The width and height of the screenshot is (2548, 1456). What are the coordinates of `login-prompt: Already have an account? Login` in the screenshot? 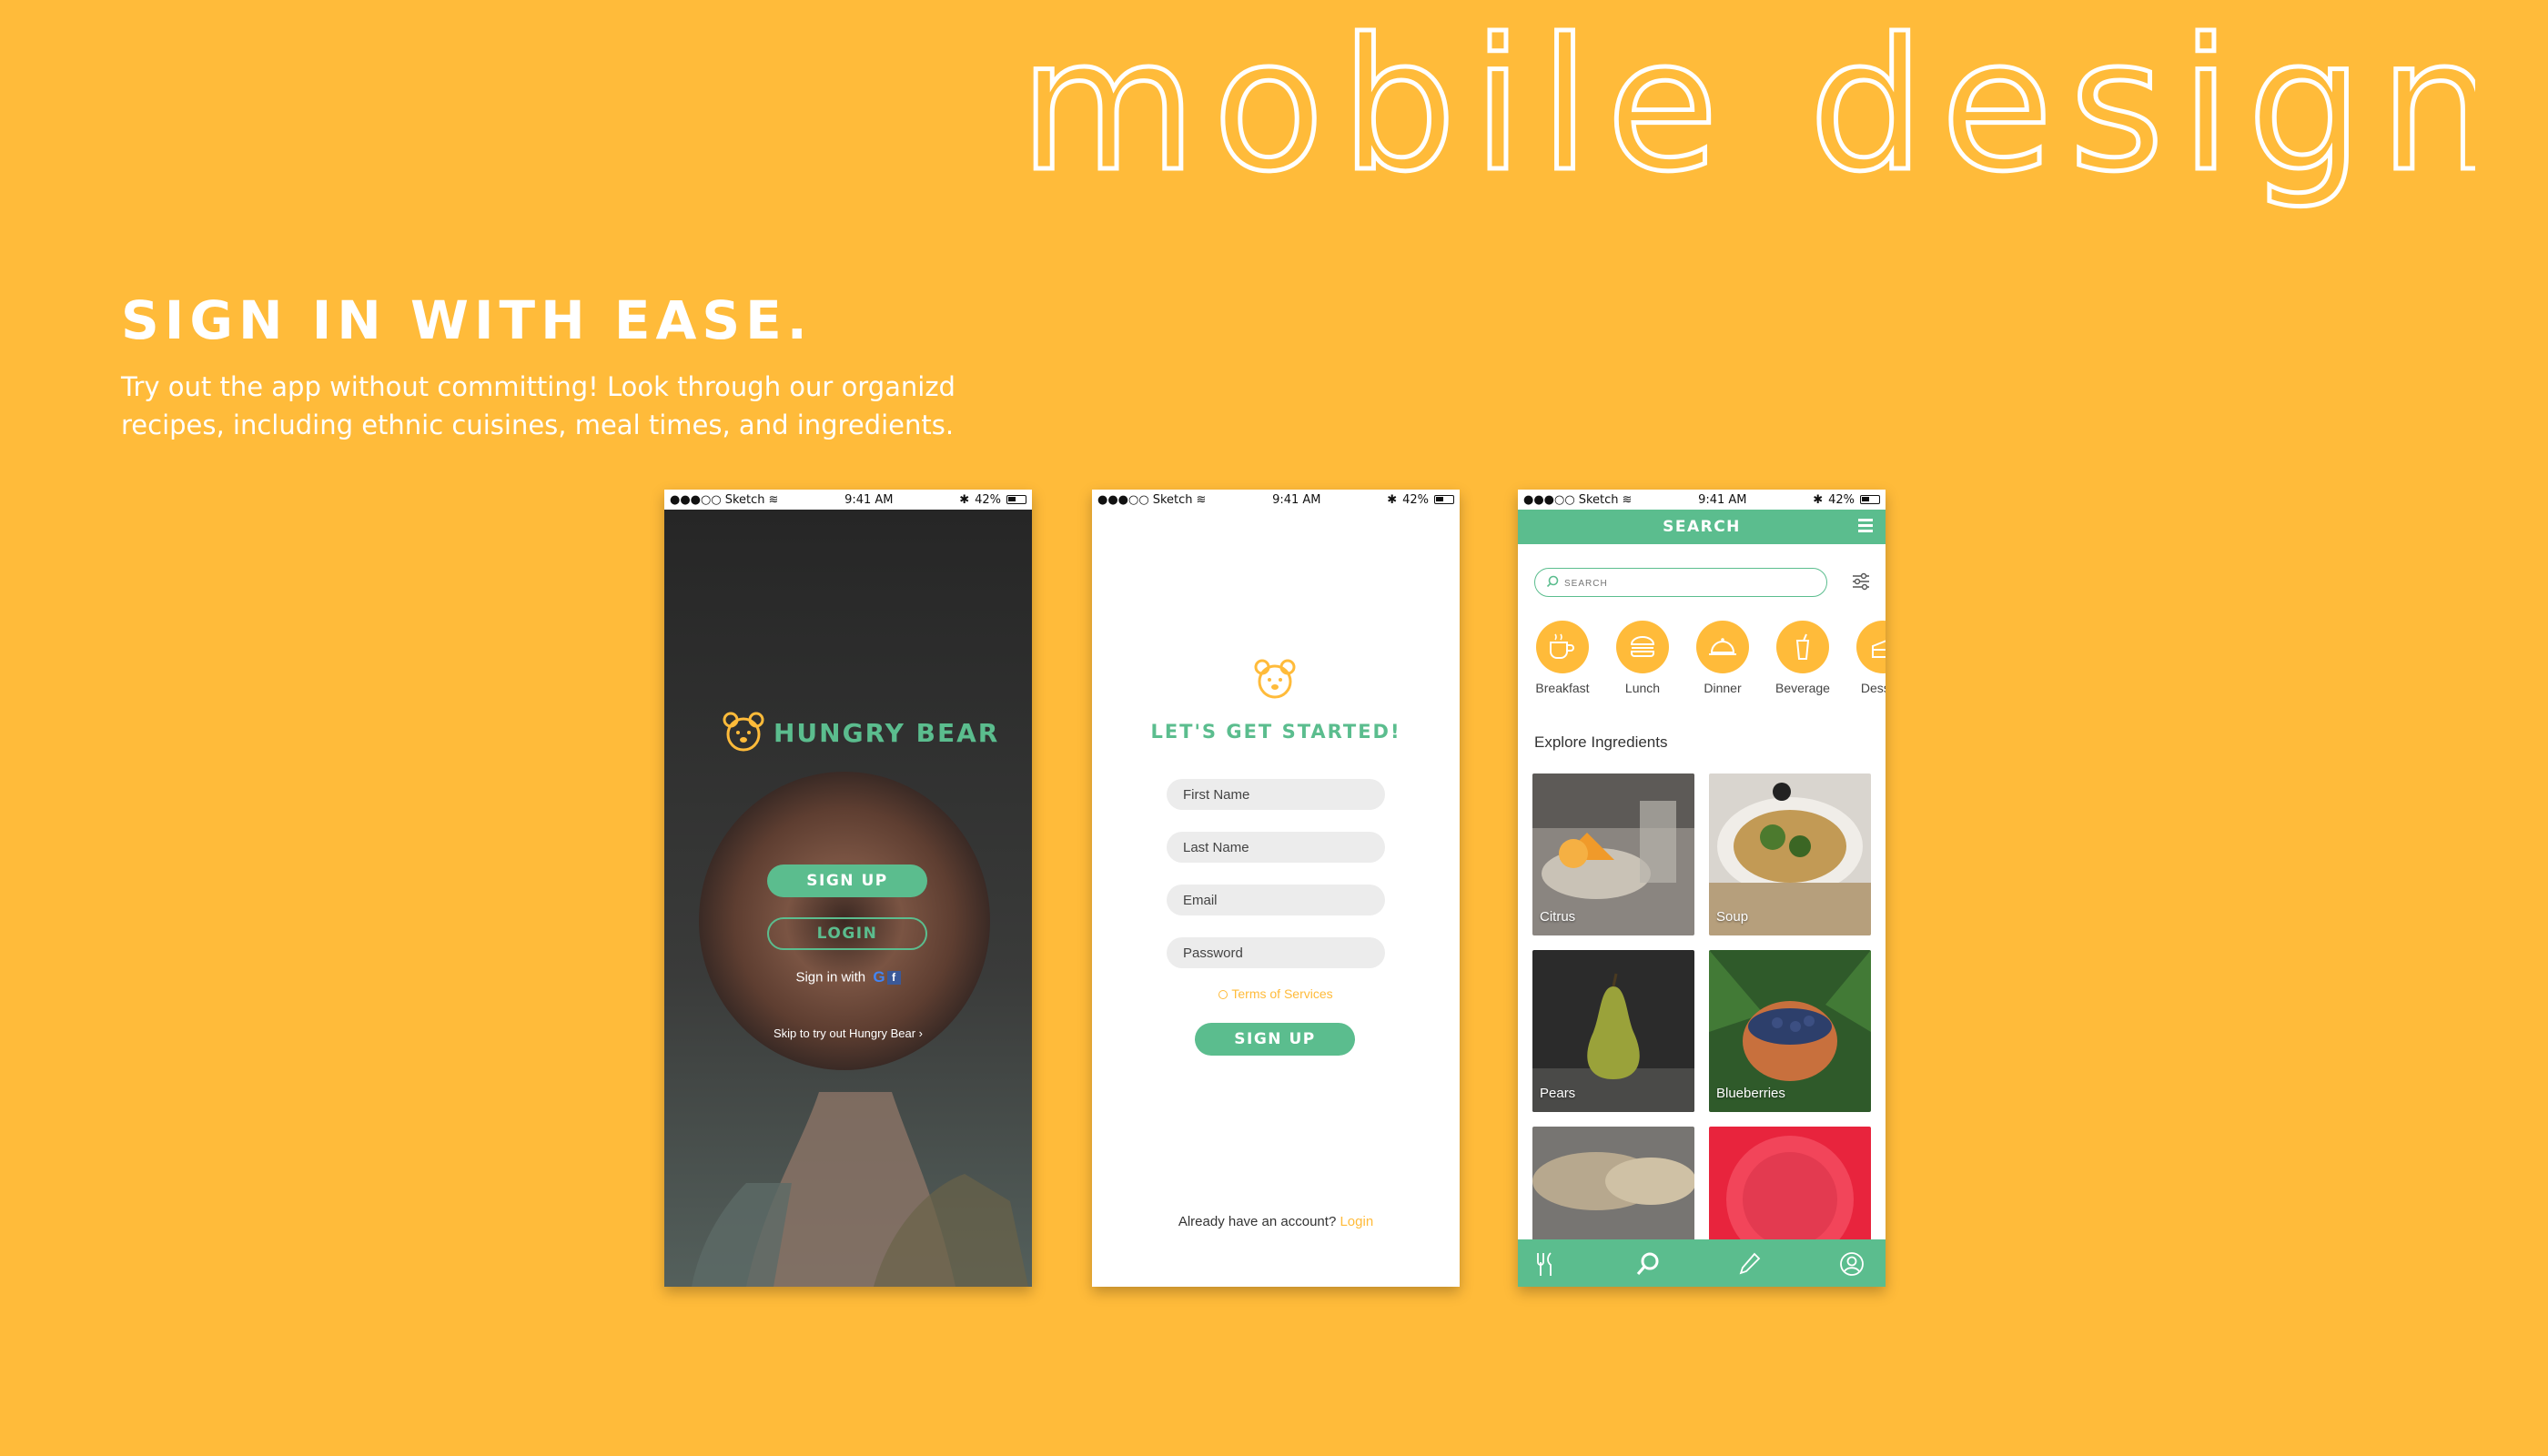 It's located at (1276, 1221).